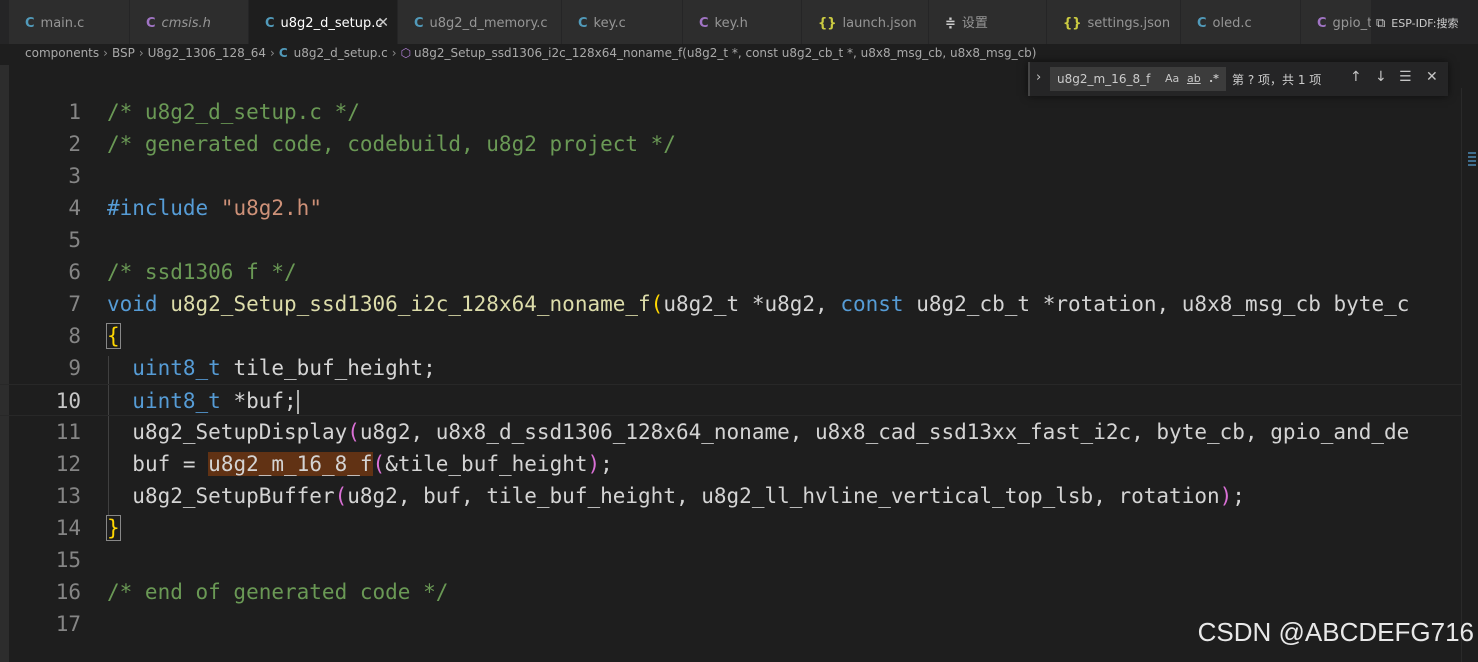 Image resolution: width=1478 pixels, height=662 pixels. Describe the element at coordinates (1232, 23) in the screenshot. I see `tab-label: oled.c` at that location.